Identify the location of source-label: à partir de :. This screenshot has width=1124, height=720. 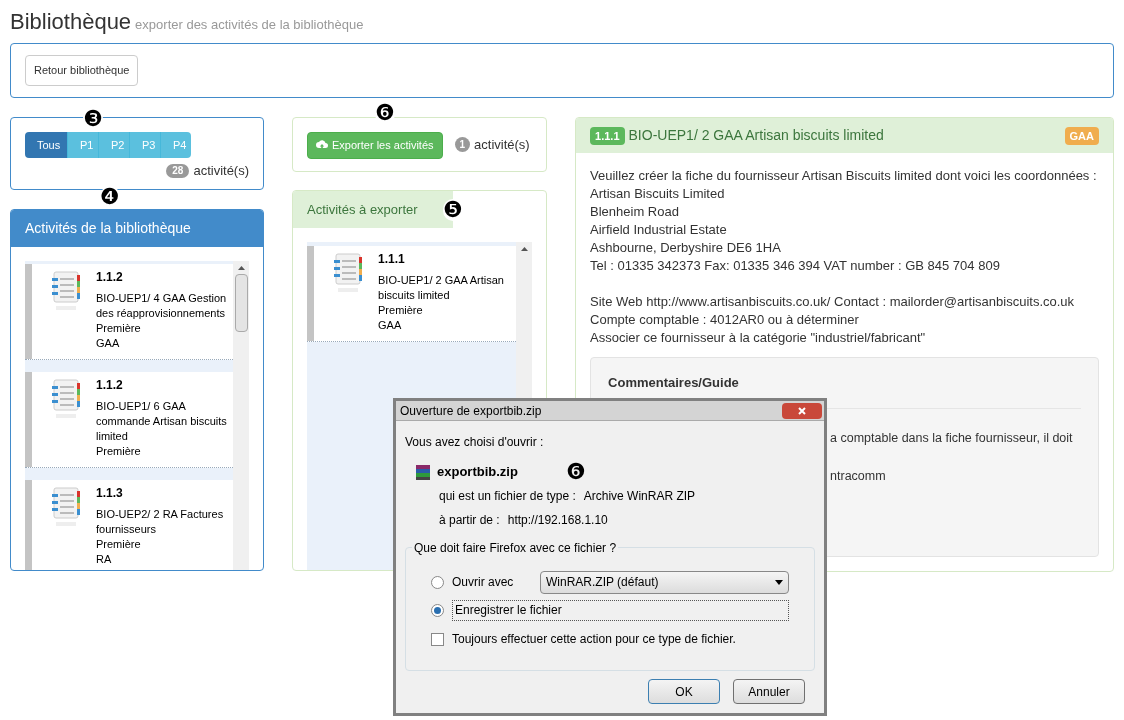
(469, 520).